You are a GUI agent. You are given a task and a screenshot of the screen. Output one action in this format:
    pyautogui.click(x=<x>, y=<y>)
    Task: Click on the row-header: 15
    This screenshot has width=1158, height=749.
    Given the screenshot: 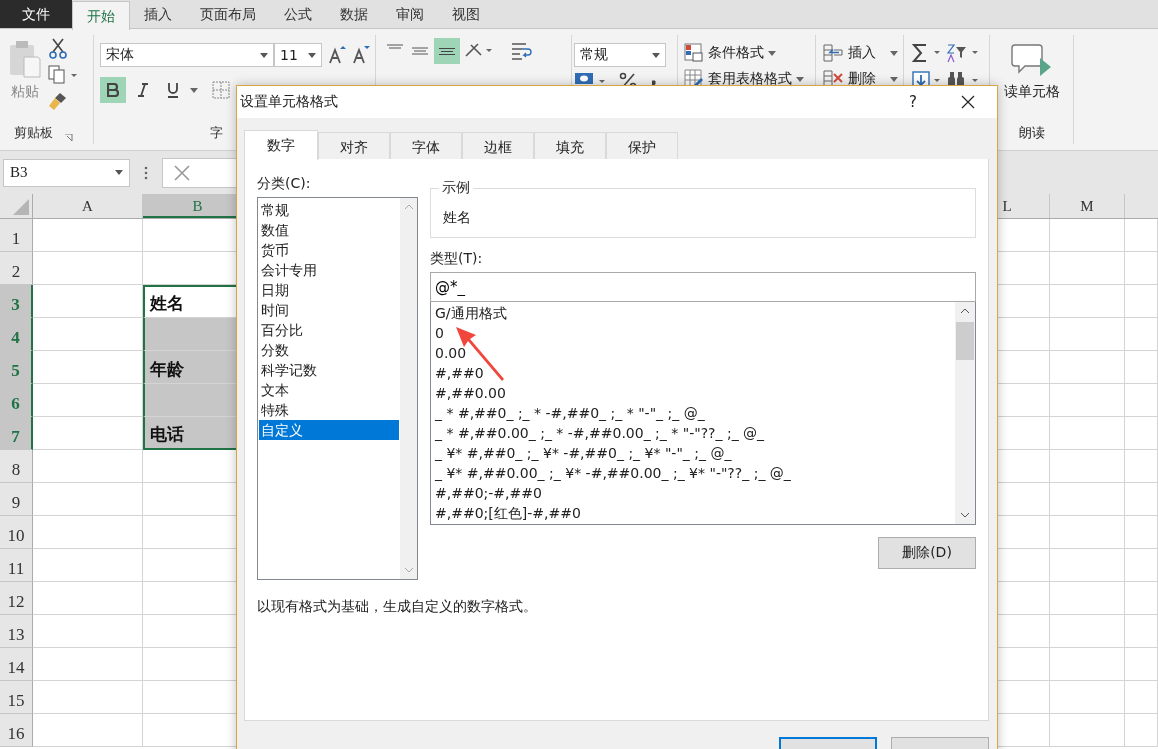 What is the action you would take?
    pyautogui.click(x=16, y=697)
    